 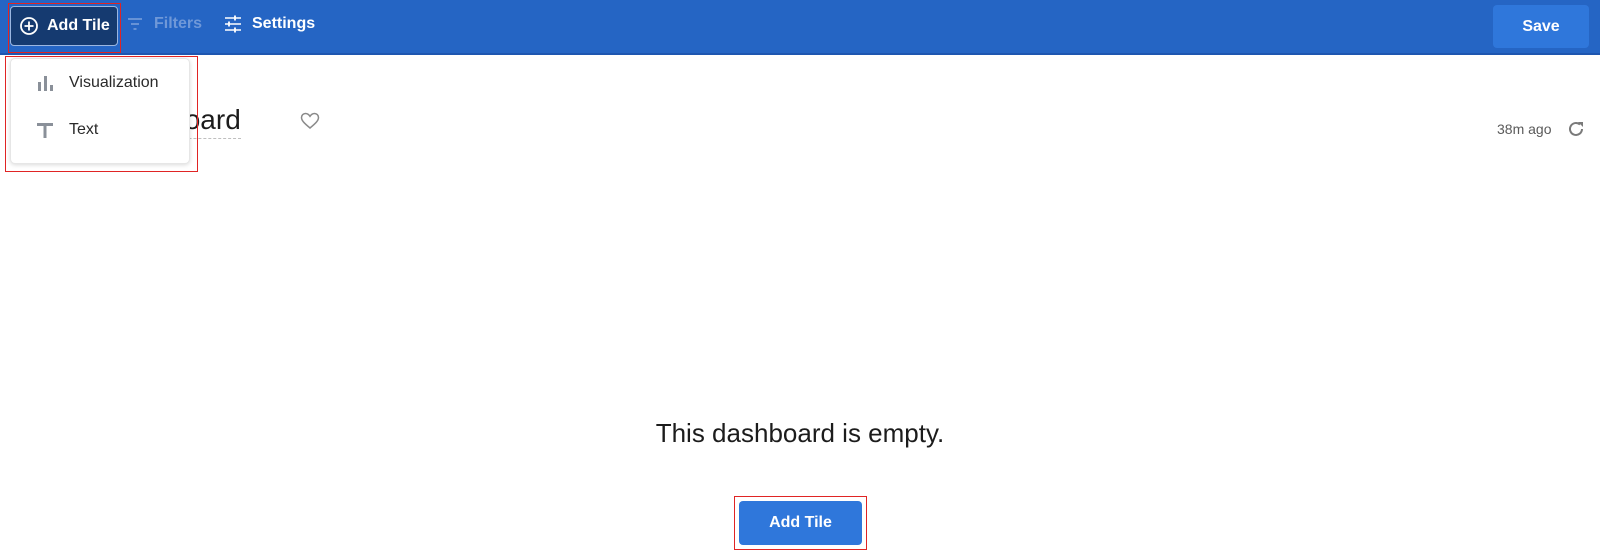 What do you see at coordinates (29, 26) in the screenshot?
I see `plus-circle-icon` at bounding box center [29, 26].